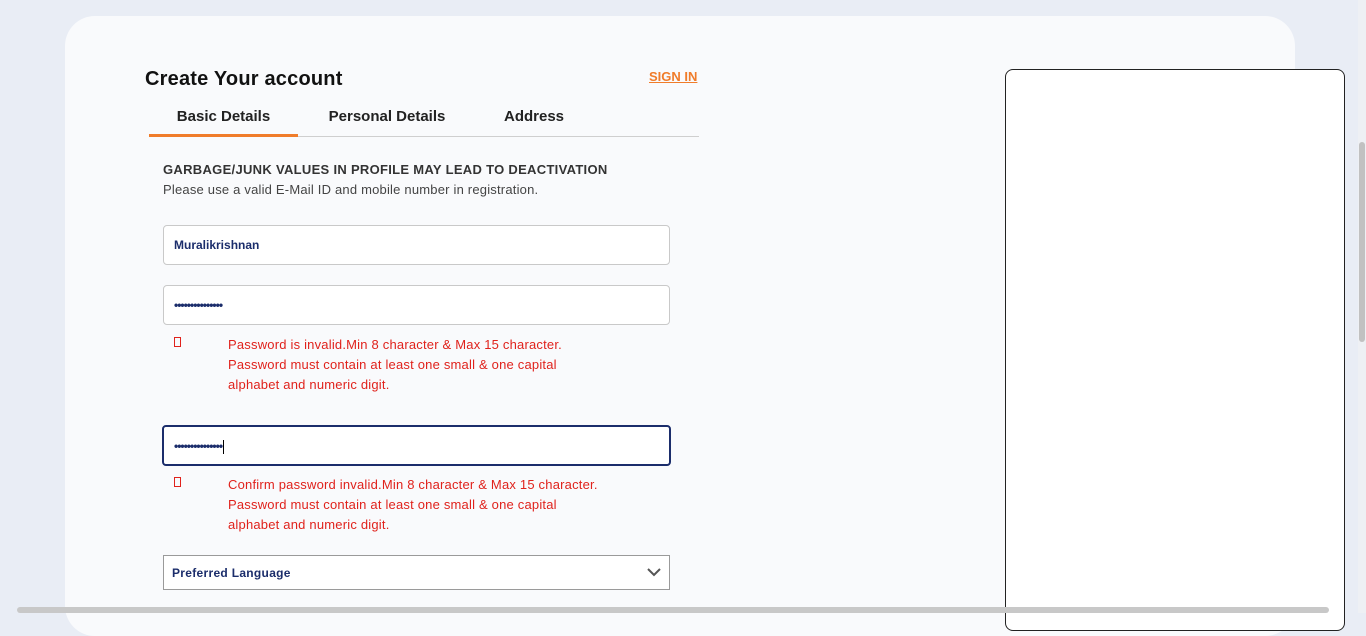 Image resolution: width=1366 pixels, height=636 pixels. I want to click on preferred-language-label: Preferred Language, so click(231, 573).